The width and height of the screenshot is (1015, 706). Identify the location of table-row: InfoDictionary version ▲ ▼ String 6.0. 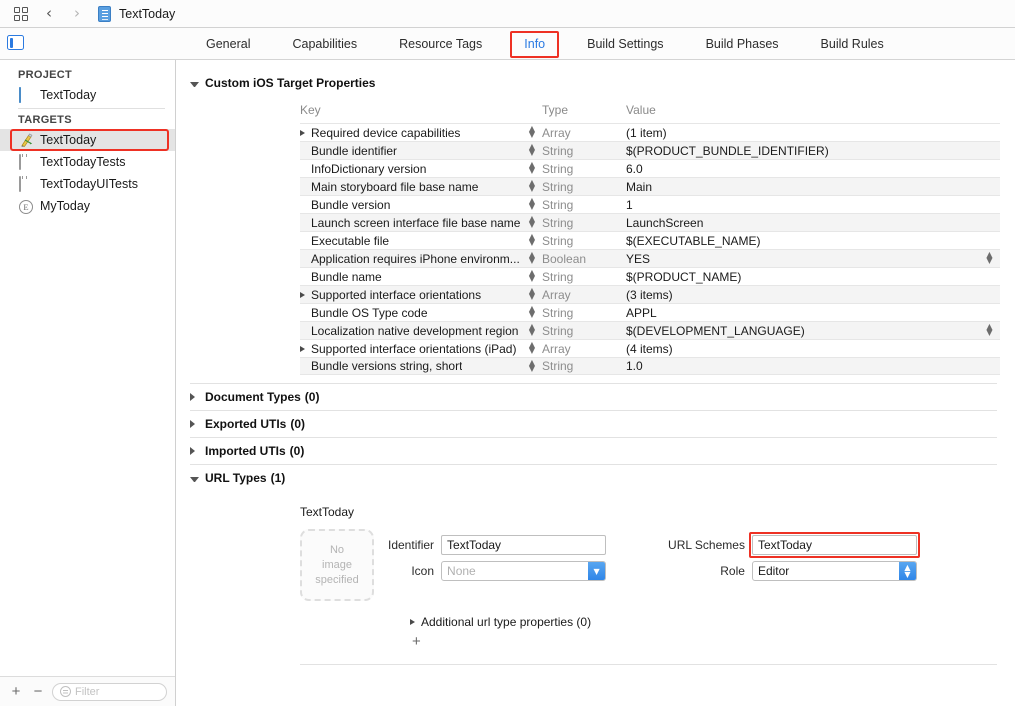
(650, 168).